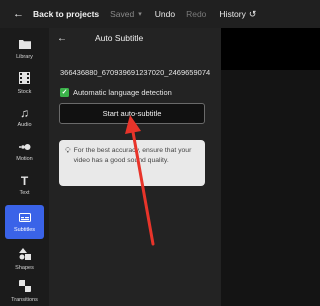 The height and width of the screenshot is (306, 320). What do you see at coordinates (24, 180) in the screenshot?
I see `text-icon: T` at bounding box center [24, 180].